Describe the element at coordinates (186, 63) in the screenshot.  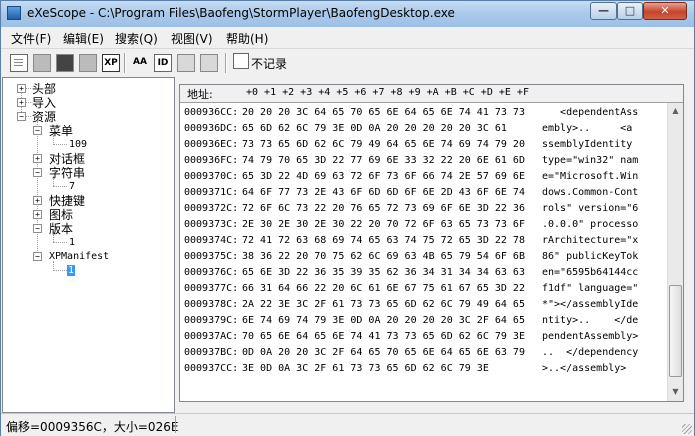
I see `image-view-icon` at that location.